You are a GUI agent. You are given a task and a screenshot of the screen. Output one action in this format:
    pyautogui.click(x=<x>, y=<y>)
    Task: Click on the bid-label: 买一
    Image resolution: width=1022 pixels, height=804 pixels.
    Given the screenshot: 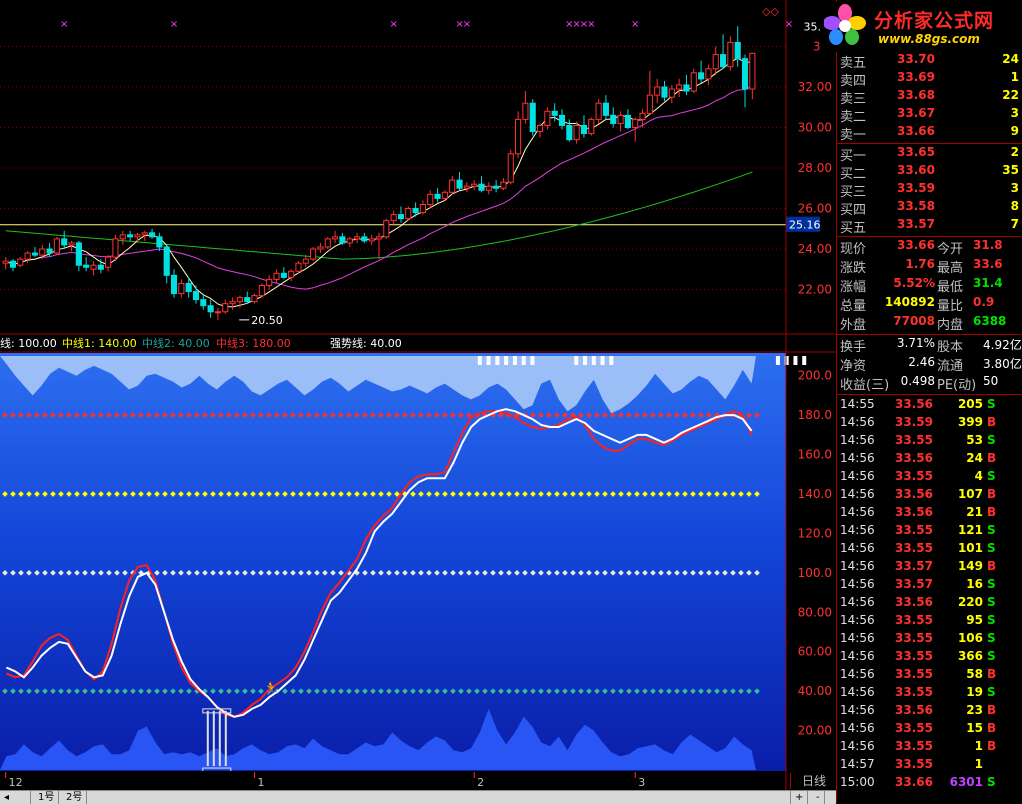 What is the action you would take?
    pyautogui.click(x=853, y=156)
    